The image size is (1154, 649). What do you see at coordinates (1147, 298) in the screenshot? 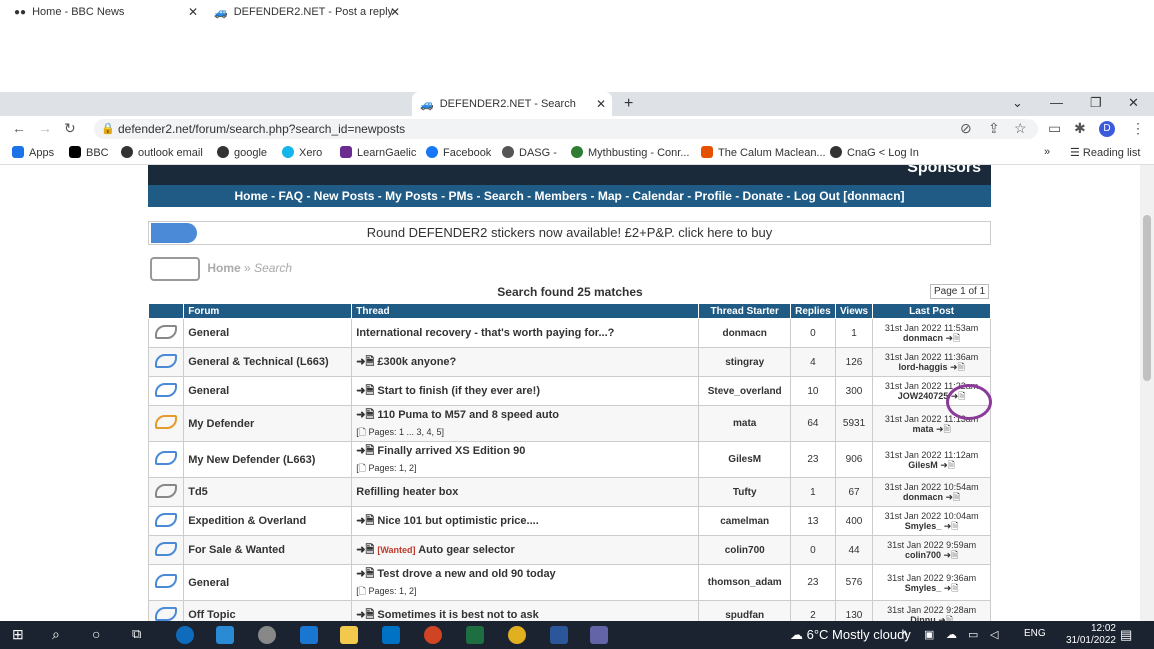
I see `scrollbar-thumb` at bounding box center [1147, 298].